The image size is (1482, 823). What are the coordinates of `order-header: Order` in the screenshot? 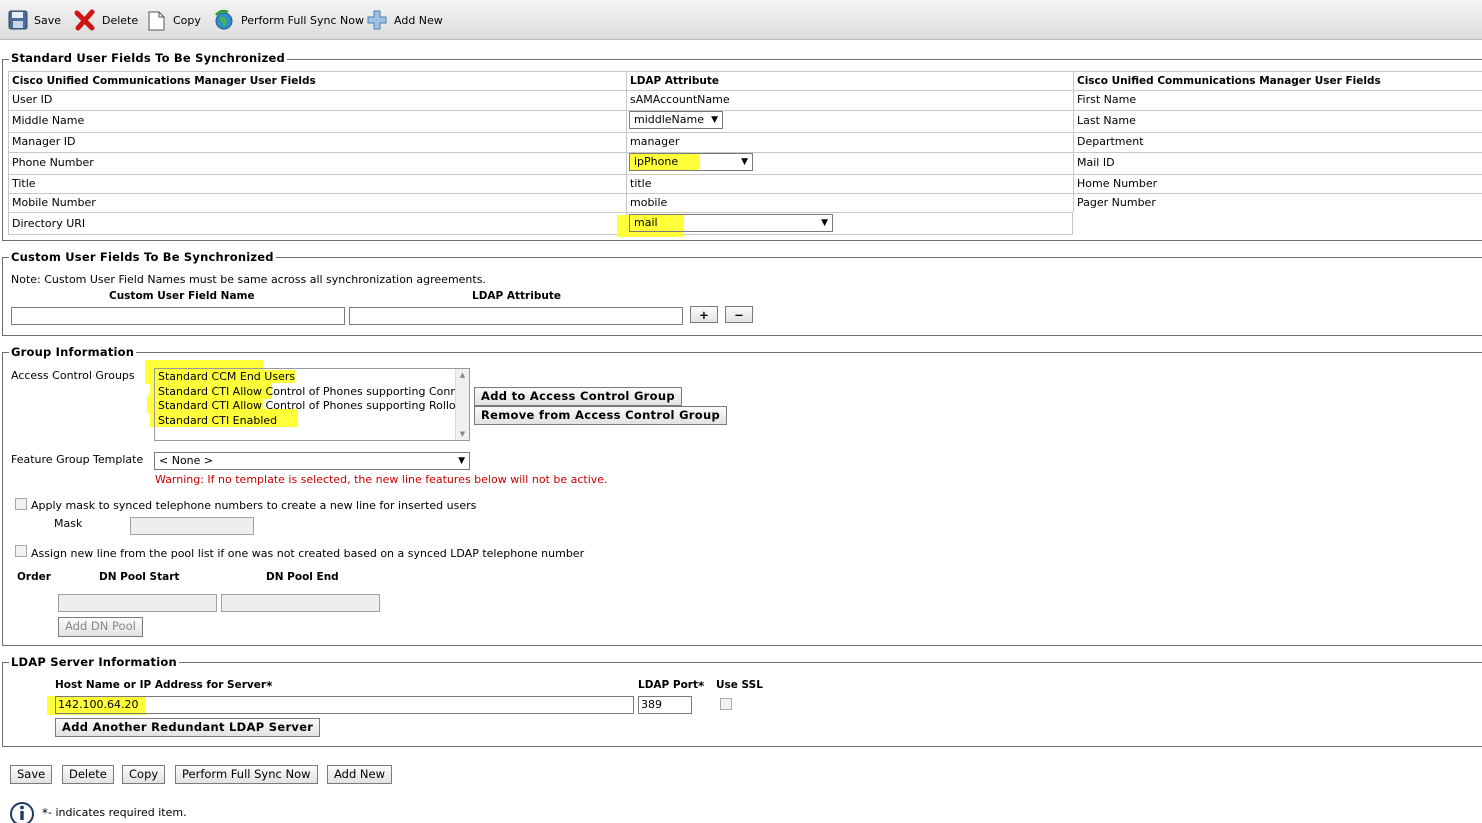 It's located at (34, 577).